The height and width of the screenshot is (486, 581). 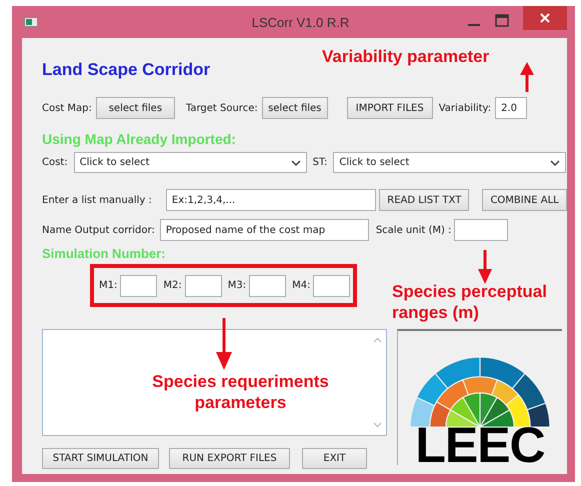 I want to click on chevron-up-icon, so click(x=377, y=340).